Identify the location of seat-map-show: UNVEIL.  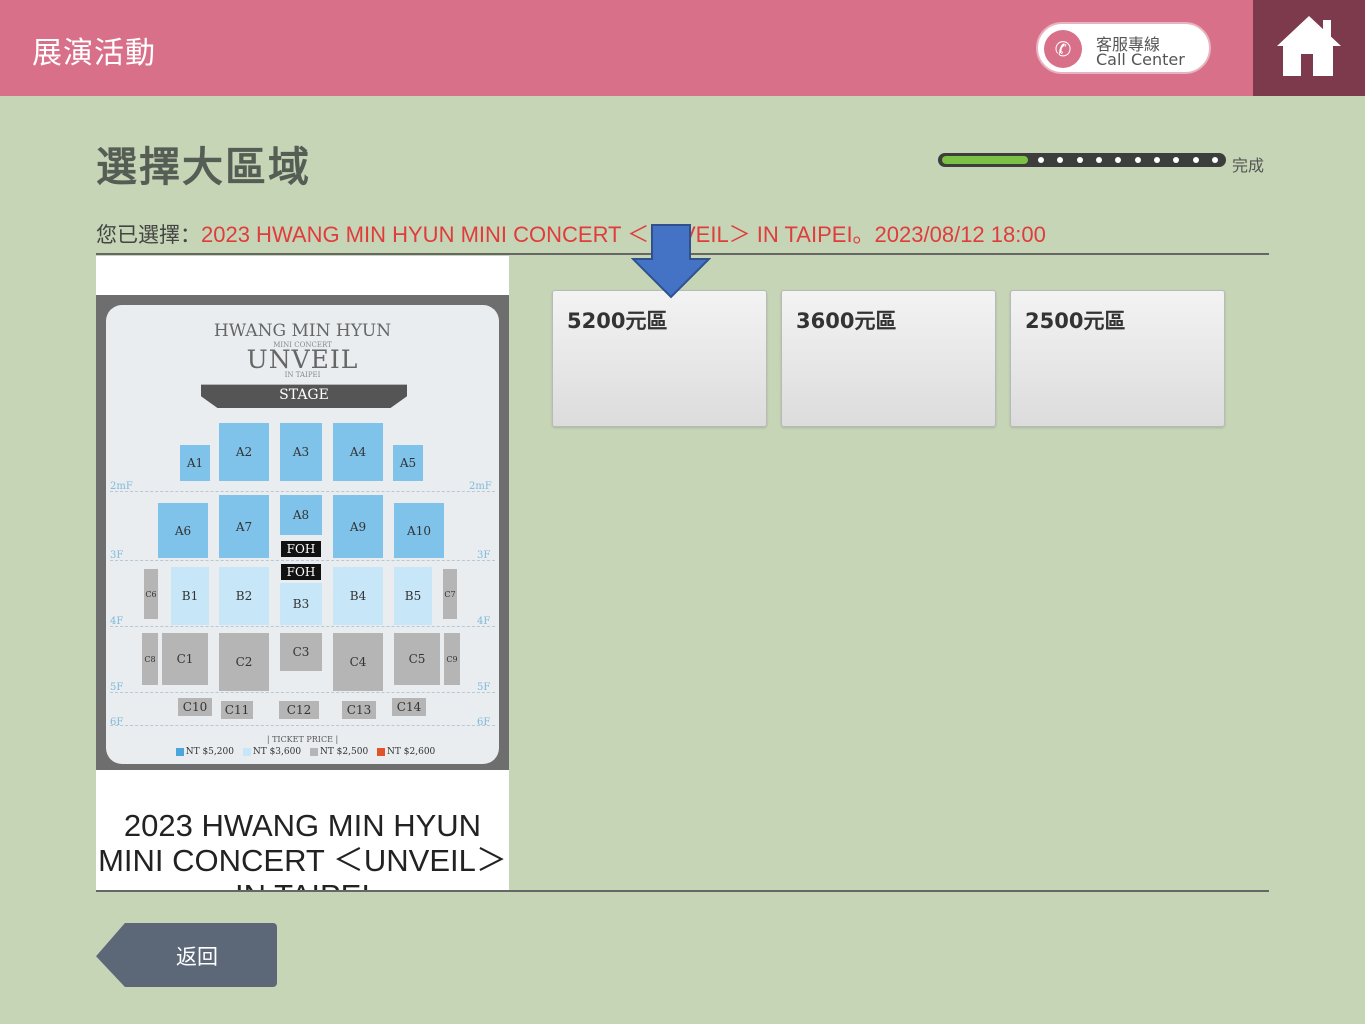
(302, 359).